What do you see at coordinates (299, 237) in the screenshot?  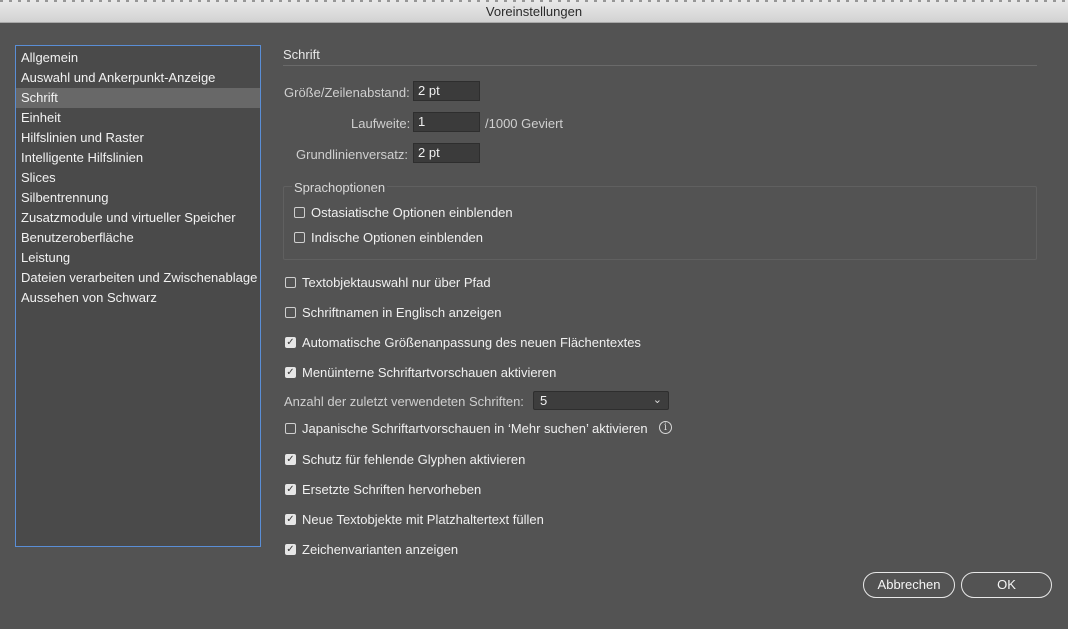 I see `indic-checkbox` at bounding box center [299, 237].